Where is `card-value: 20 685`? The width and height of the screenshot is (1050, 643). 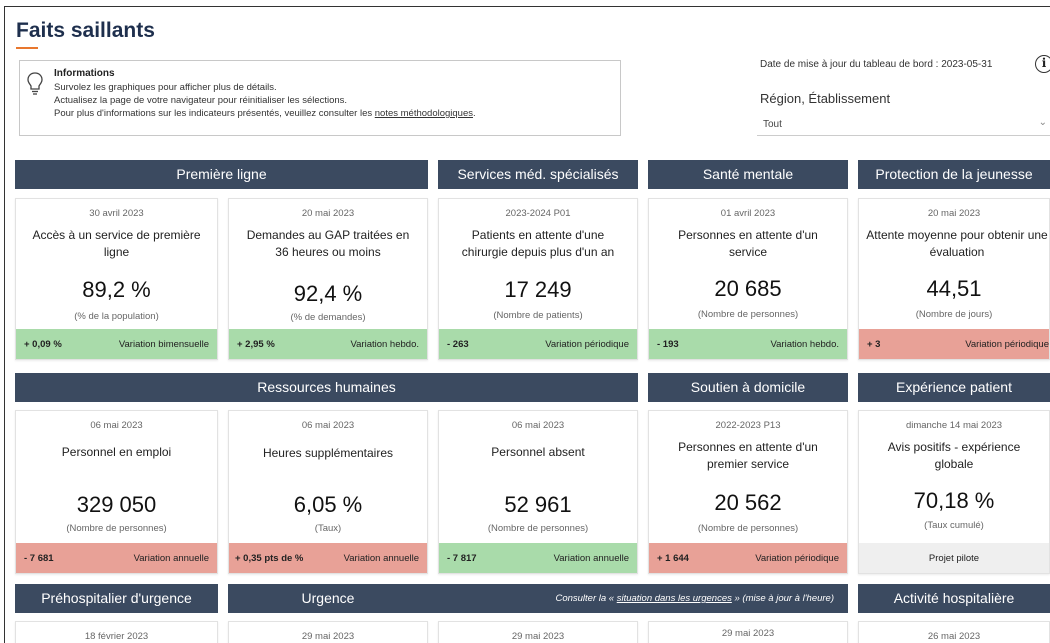 card-value: 20 685 is located at coordinates (748, 288).